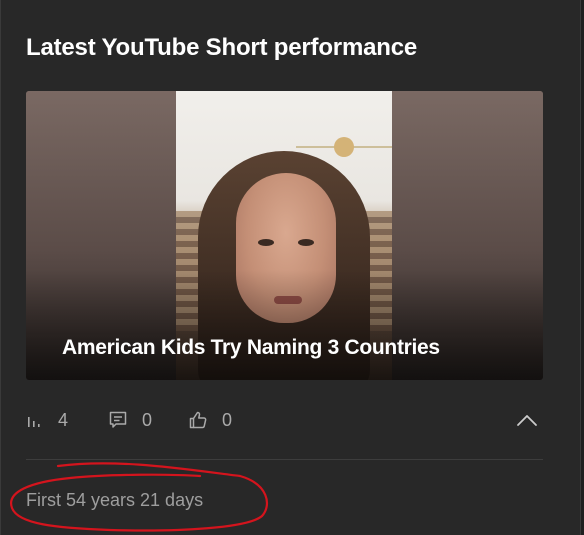 This screenshot has height=535, width=584. Describe the element at coordinates (284, 420) in the screenshot. I see `stats-row: 4 0 0` at that location.